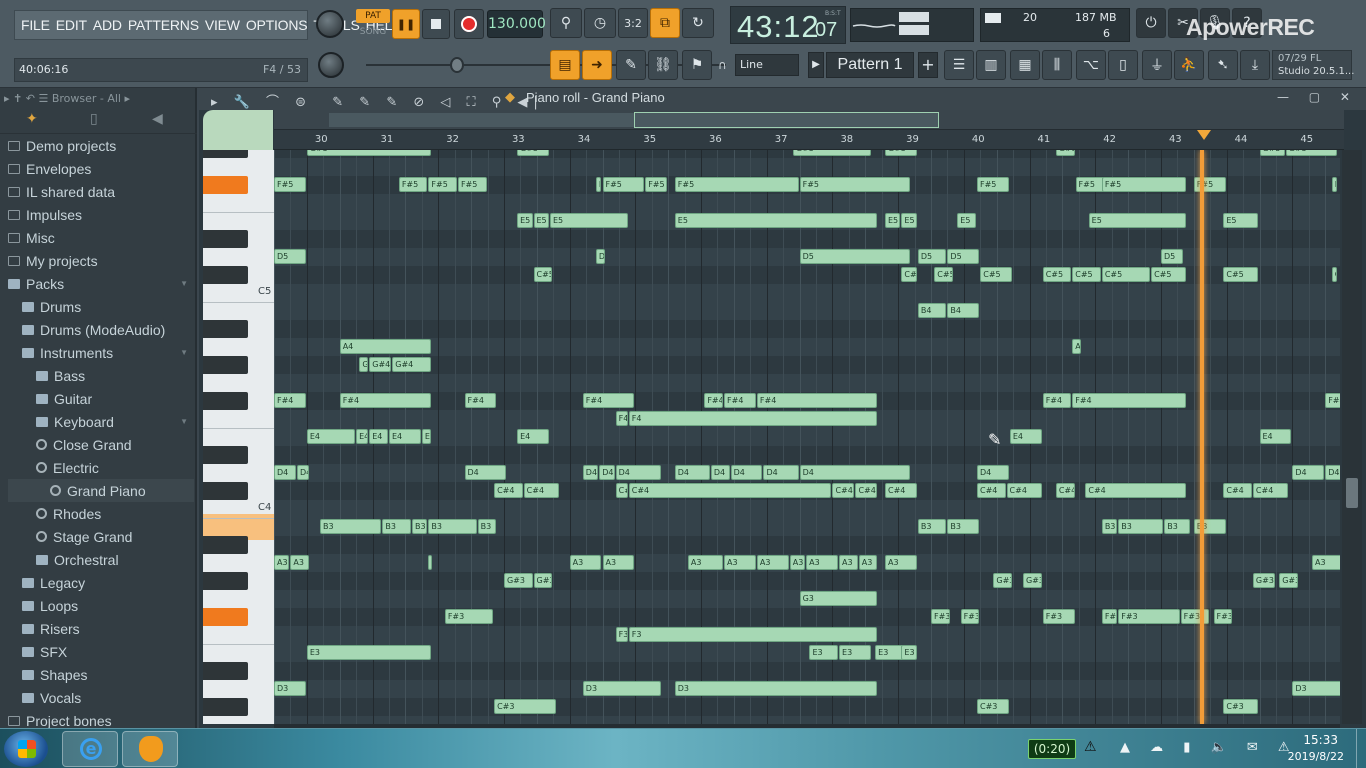  Describe the element at coordinates (621, 634) in the screenshot. I see `note-f3: F3` at that location.